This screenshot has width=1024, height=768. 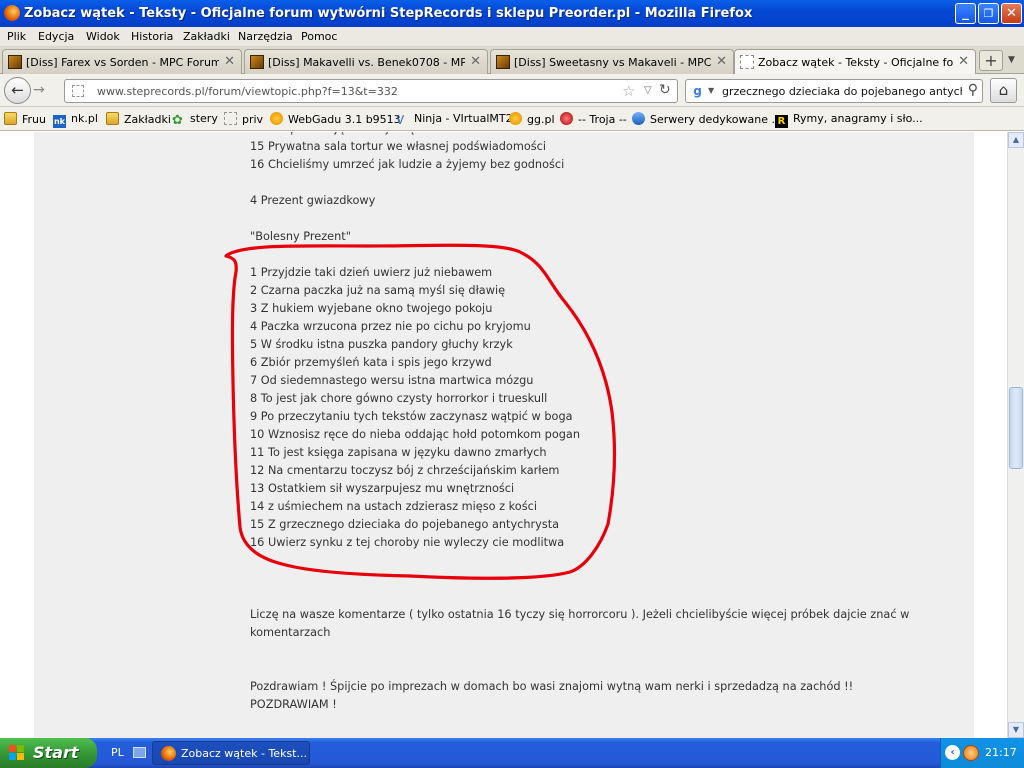 What do you see at coordinates (973, 90) in the screenshot?
I see `search-magnifier-icon: ⚲` at bounding box center [973, 90].